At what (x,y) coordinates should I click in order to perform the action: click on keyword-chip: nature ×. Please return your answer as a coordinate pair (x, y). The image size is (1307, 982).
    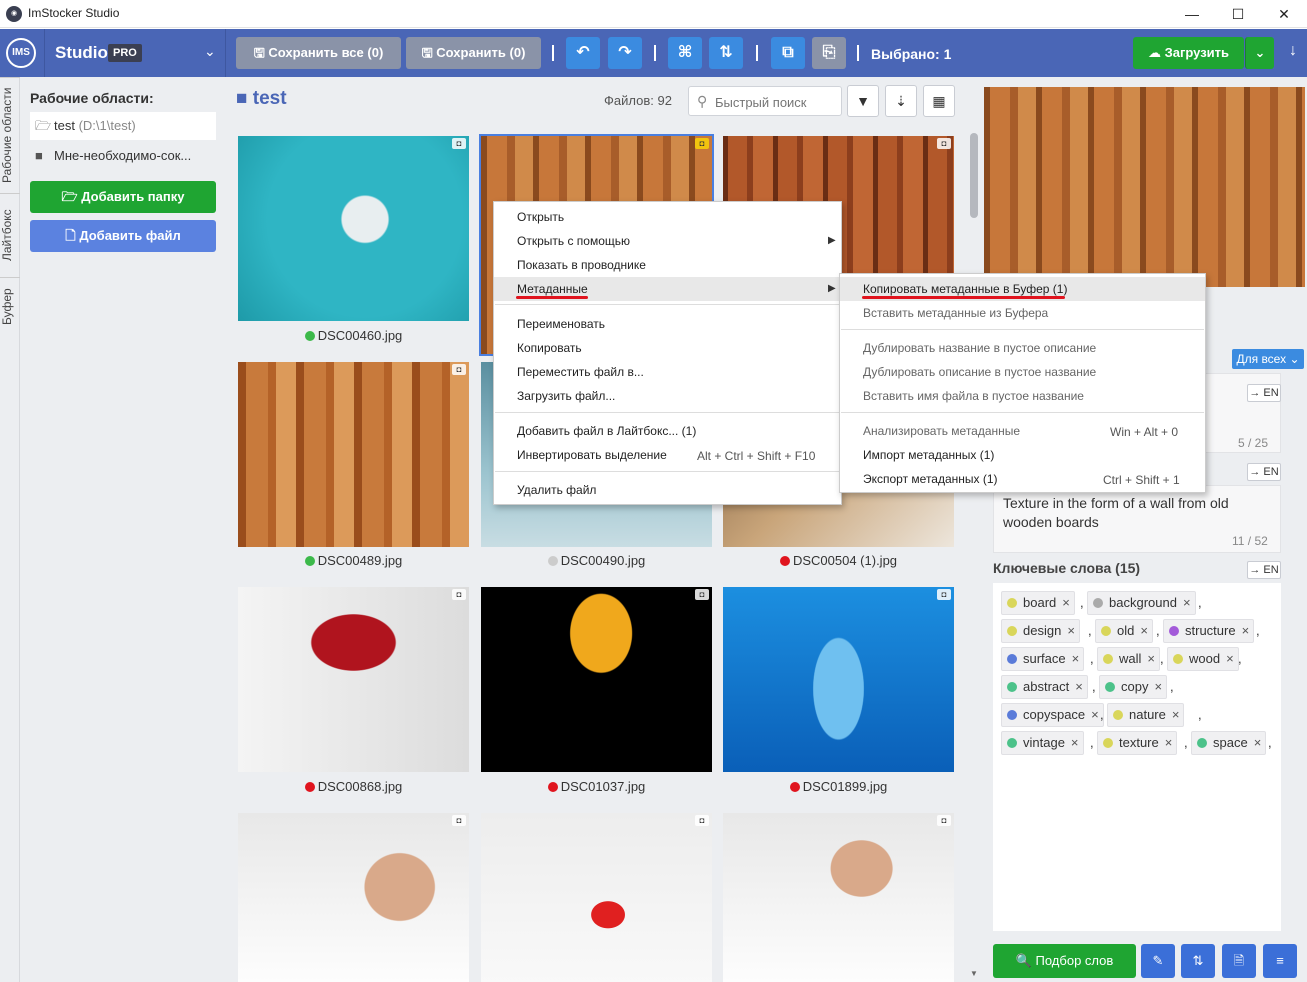
    Looking at the image, I should click on (1146, 715).